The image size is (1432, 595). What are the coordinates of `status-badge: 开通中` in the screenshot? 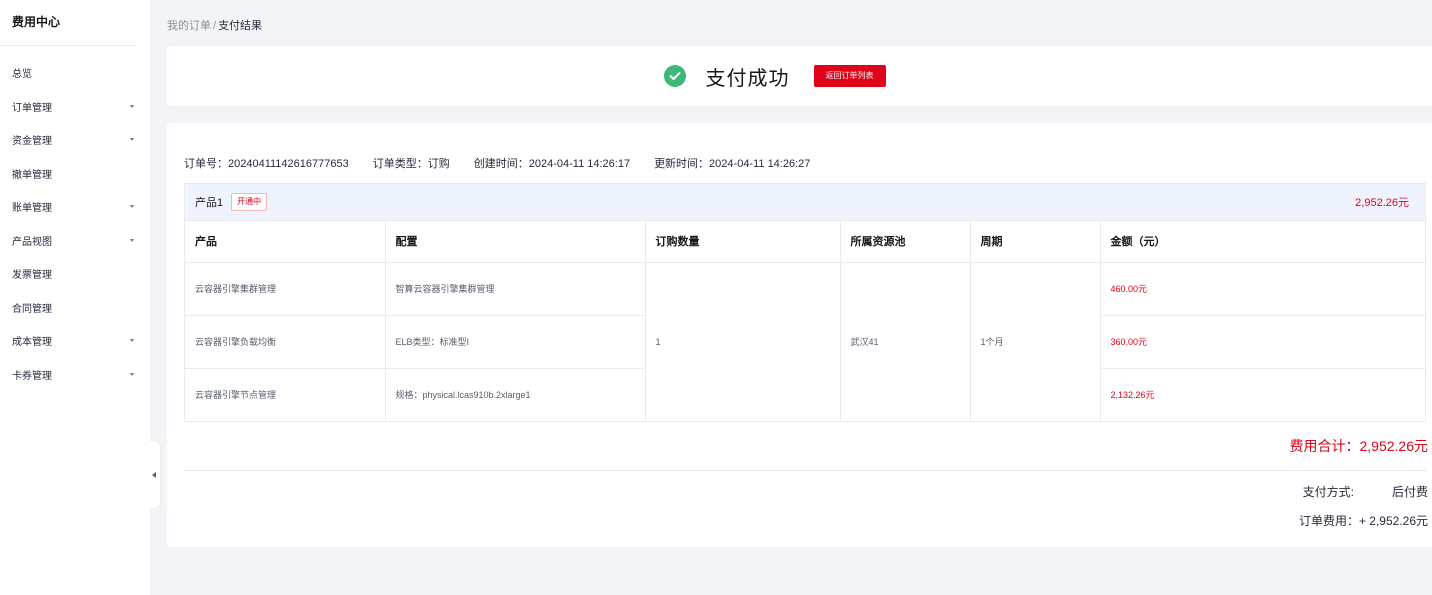 It's located at (249, 202).